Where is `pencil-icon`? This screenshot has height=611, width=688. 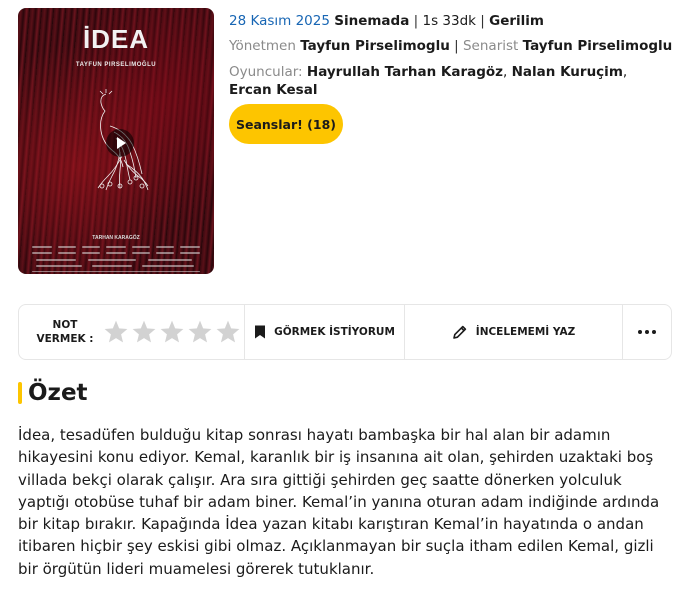 pencil-icon is located at coordinates (459, 332).